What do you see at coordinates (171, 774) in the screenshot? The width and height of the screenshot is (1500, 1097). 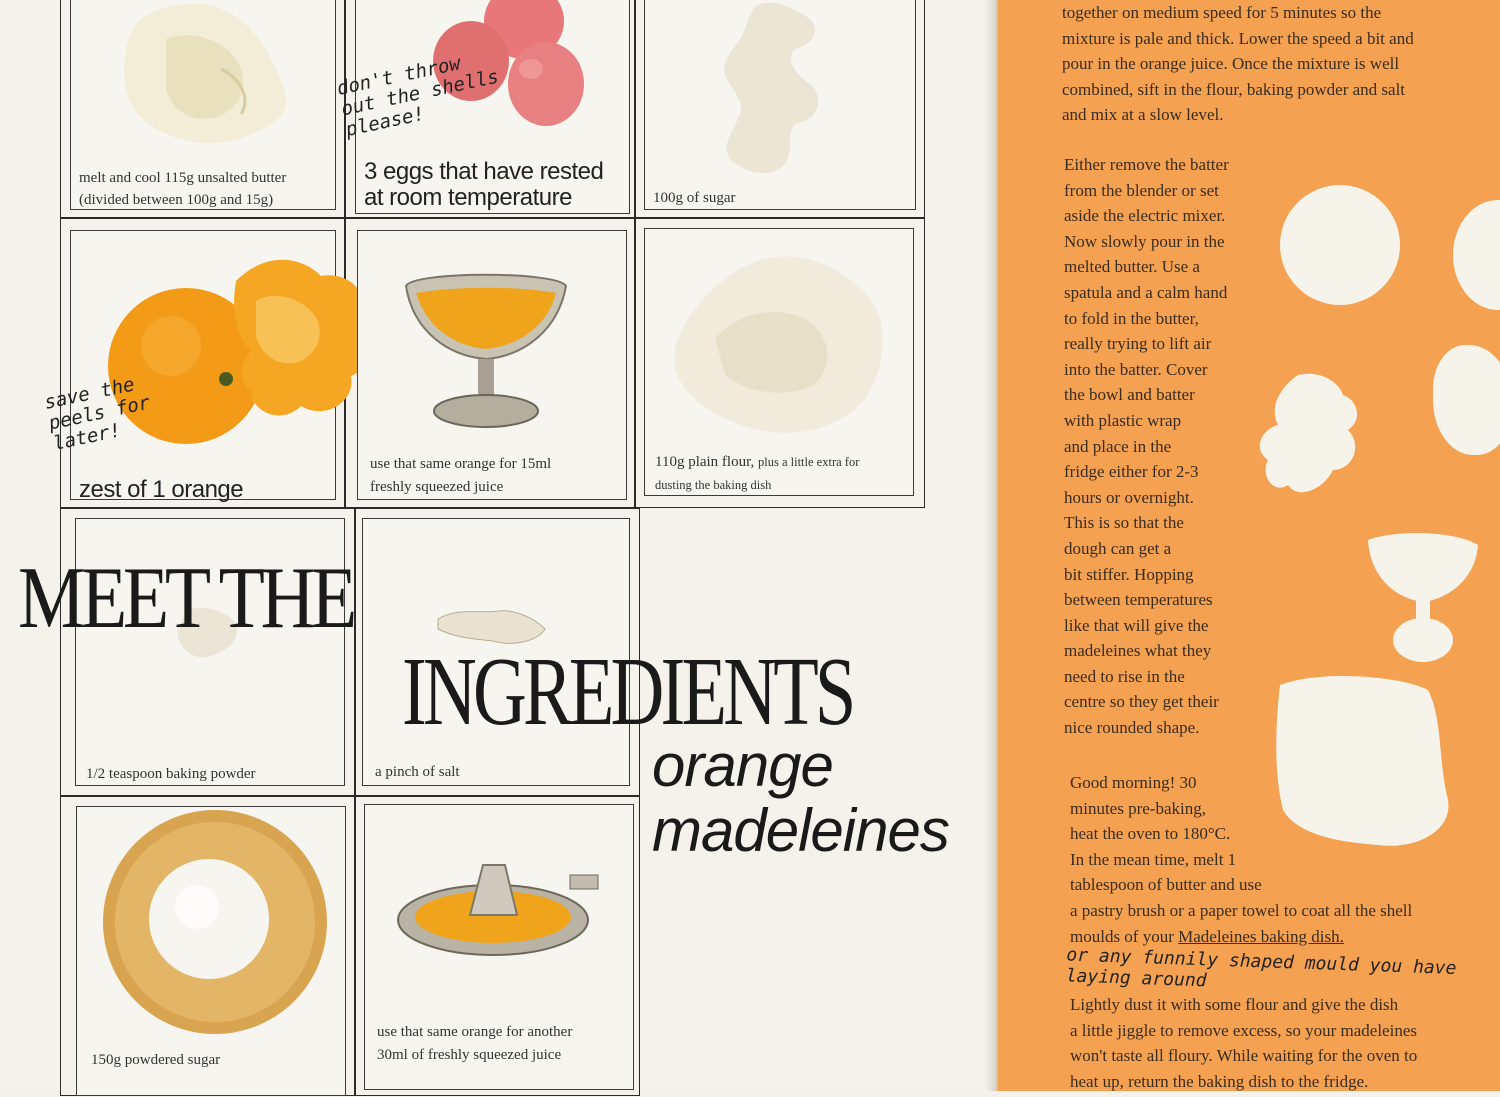 I see `card-caption: 1/2 teaspoon baking powder` at bounding box center [171, 774].